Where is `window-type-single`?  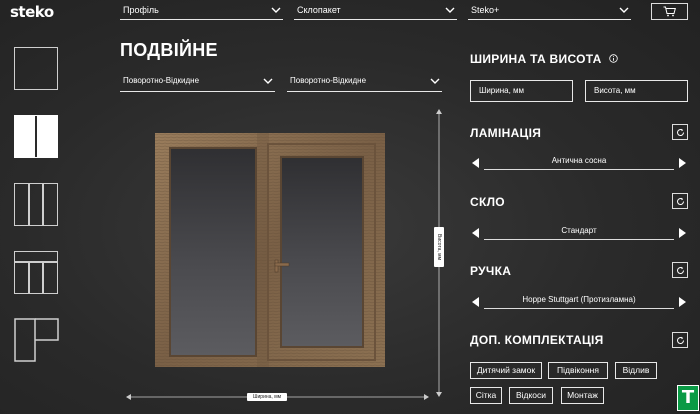 window-type-single is located at coordinates (36, 68).